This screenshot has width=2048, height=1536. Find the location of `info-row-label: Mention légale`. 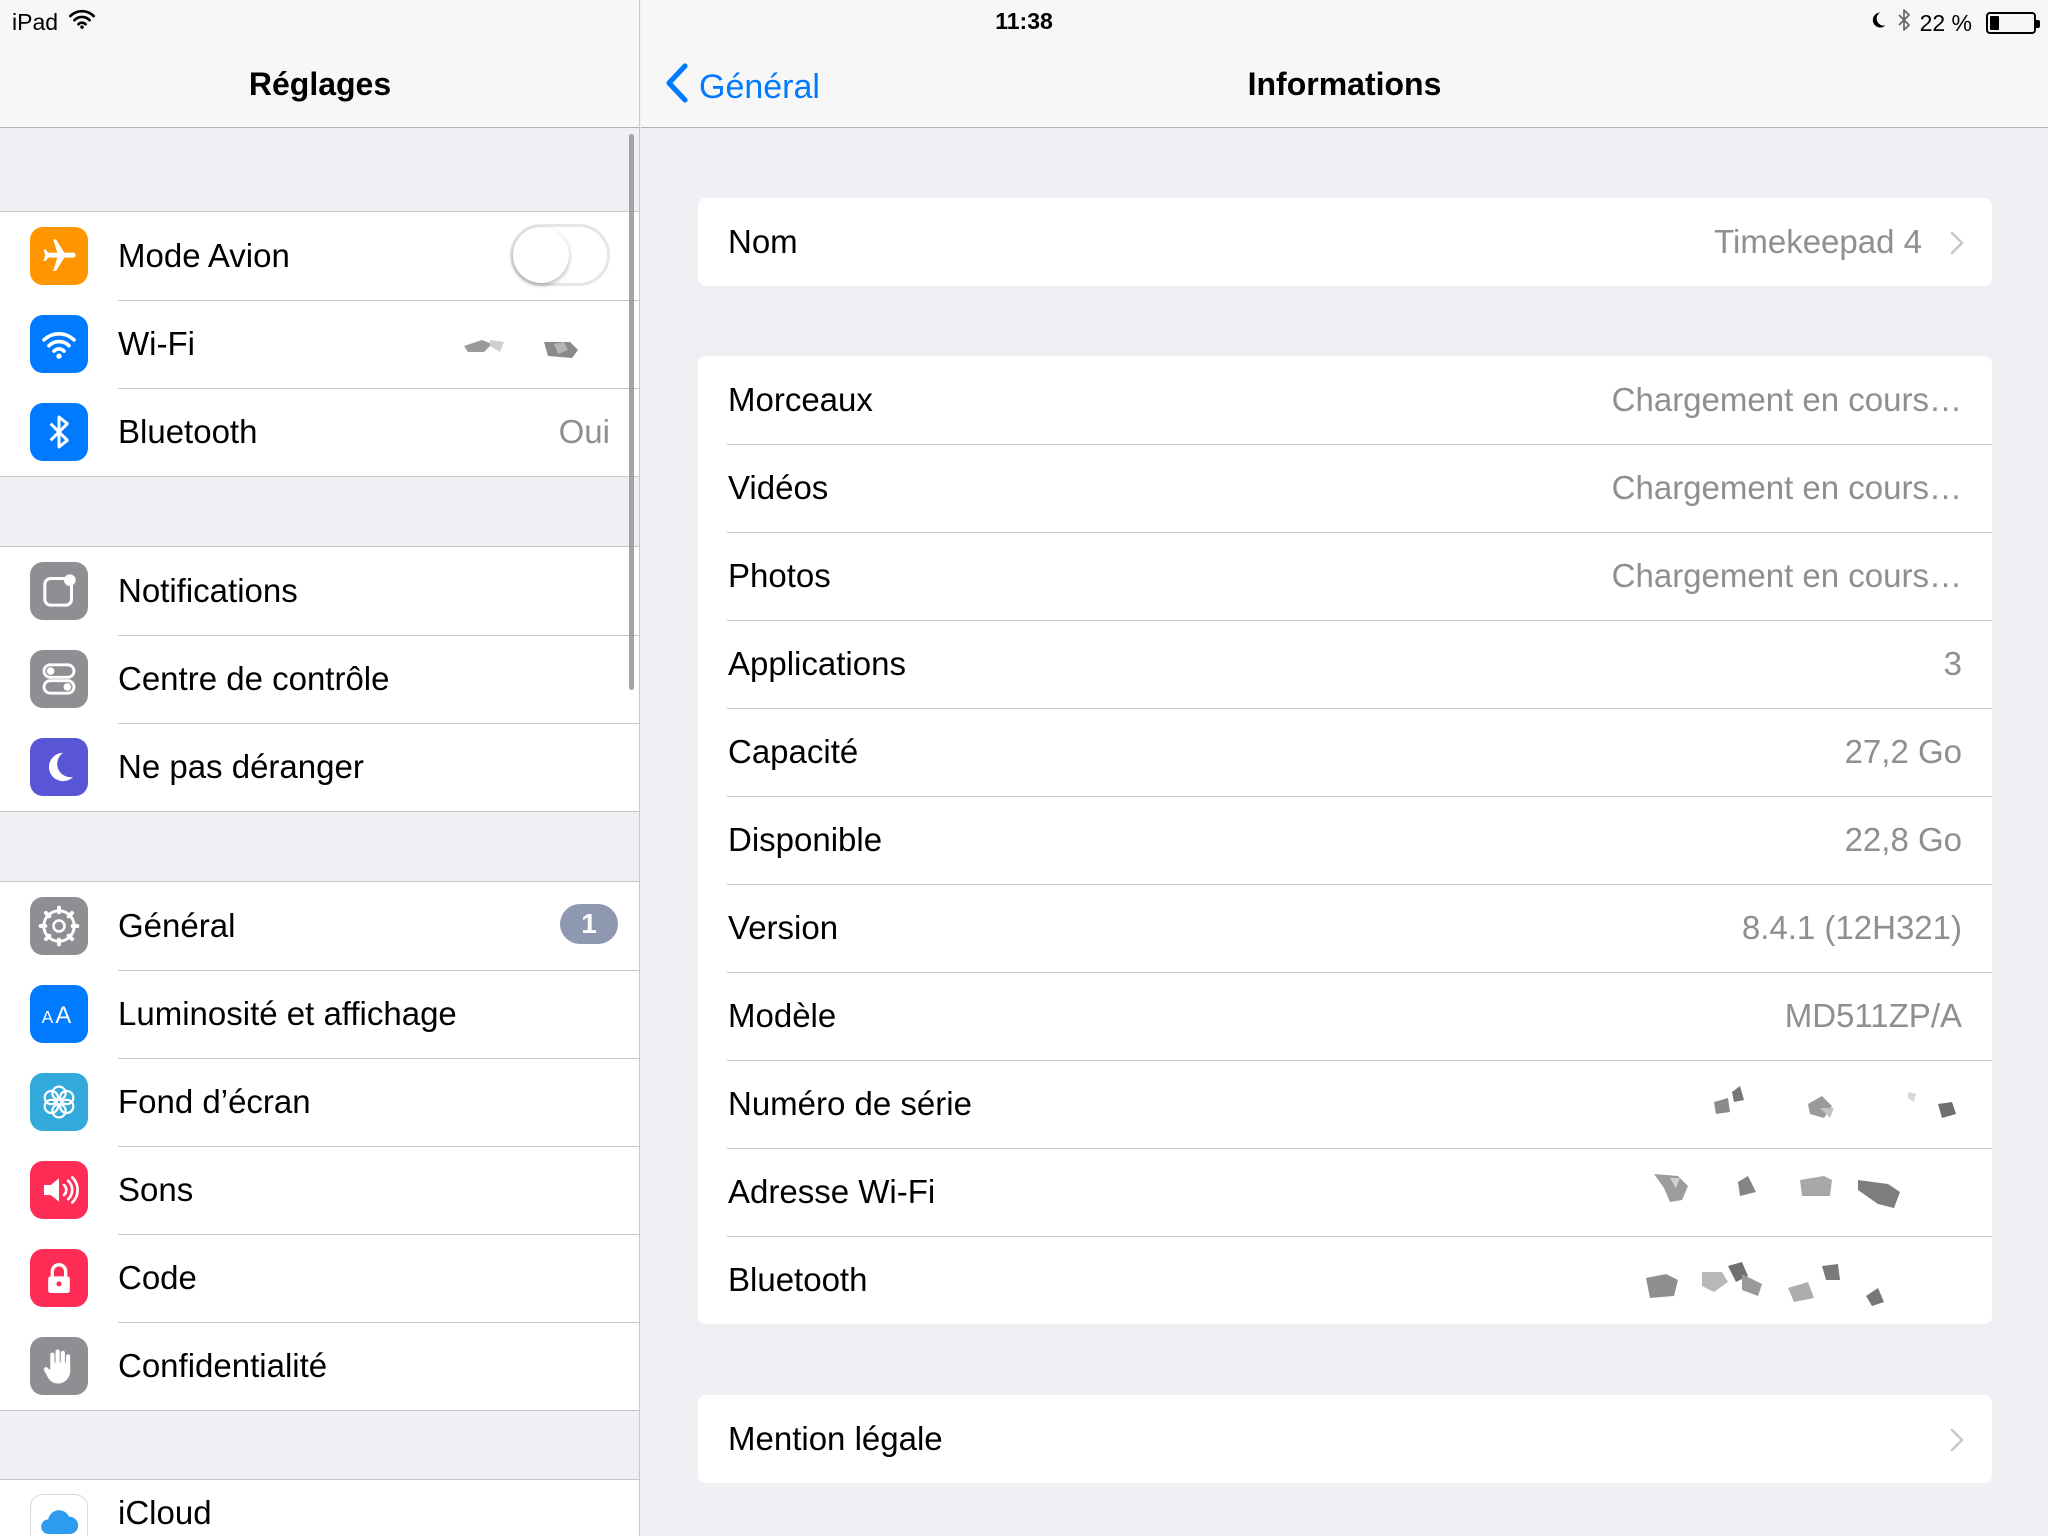

info-row-label: Mention légale is located at coordinates (835, 1438).